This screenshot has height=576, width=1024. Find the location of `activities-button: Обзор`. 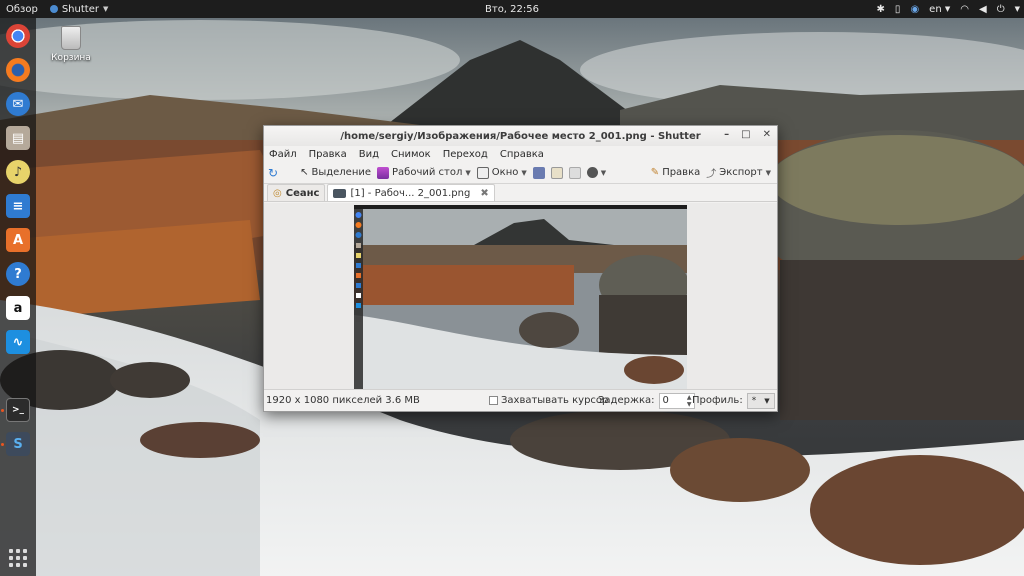

activities-button: Обзор is located at coordinates (22, 9).